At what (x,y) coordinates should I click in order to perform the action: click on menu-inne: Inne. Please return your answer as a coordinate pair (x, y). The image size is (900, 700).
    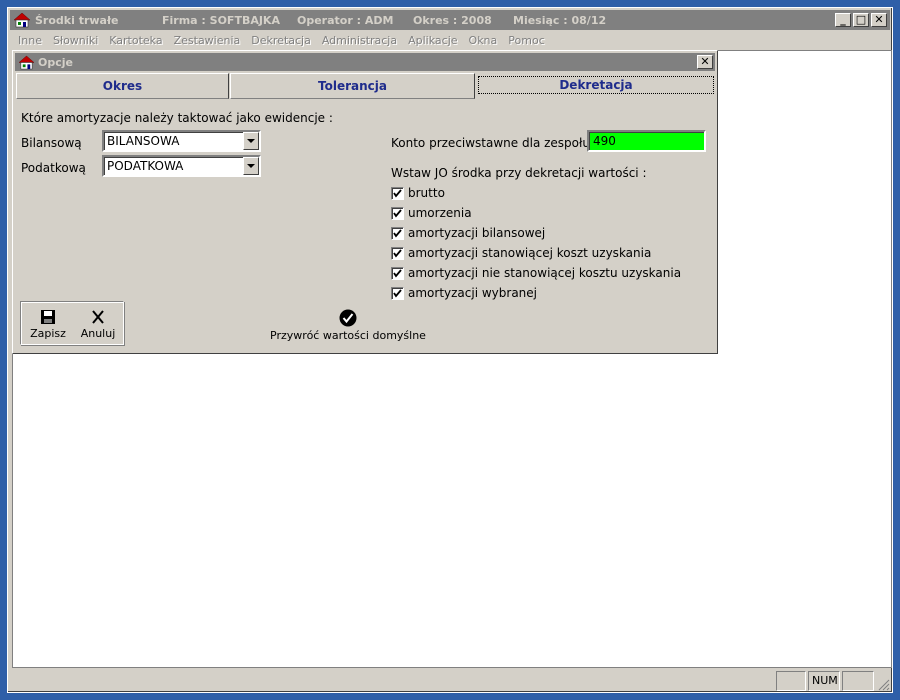
    Looking at the image, I should click on (30, 40).